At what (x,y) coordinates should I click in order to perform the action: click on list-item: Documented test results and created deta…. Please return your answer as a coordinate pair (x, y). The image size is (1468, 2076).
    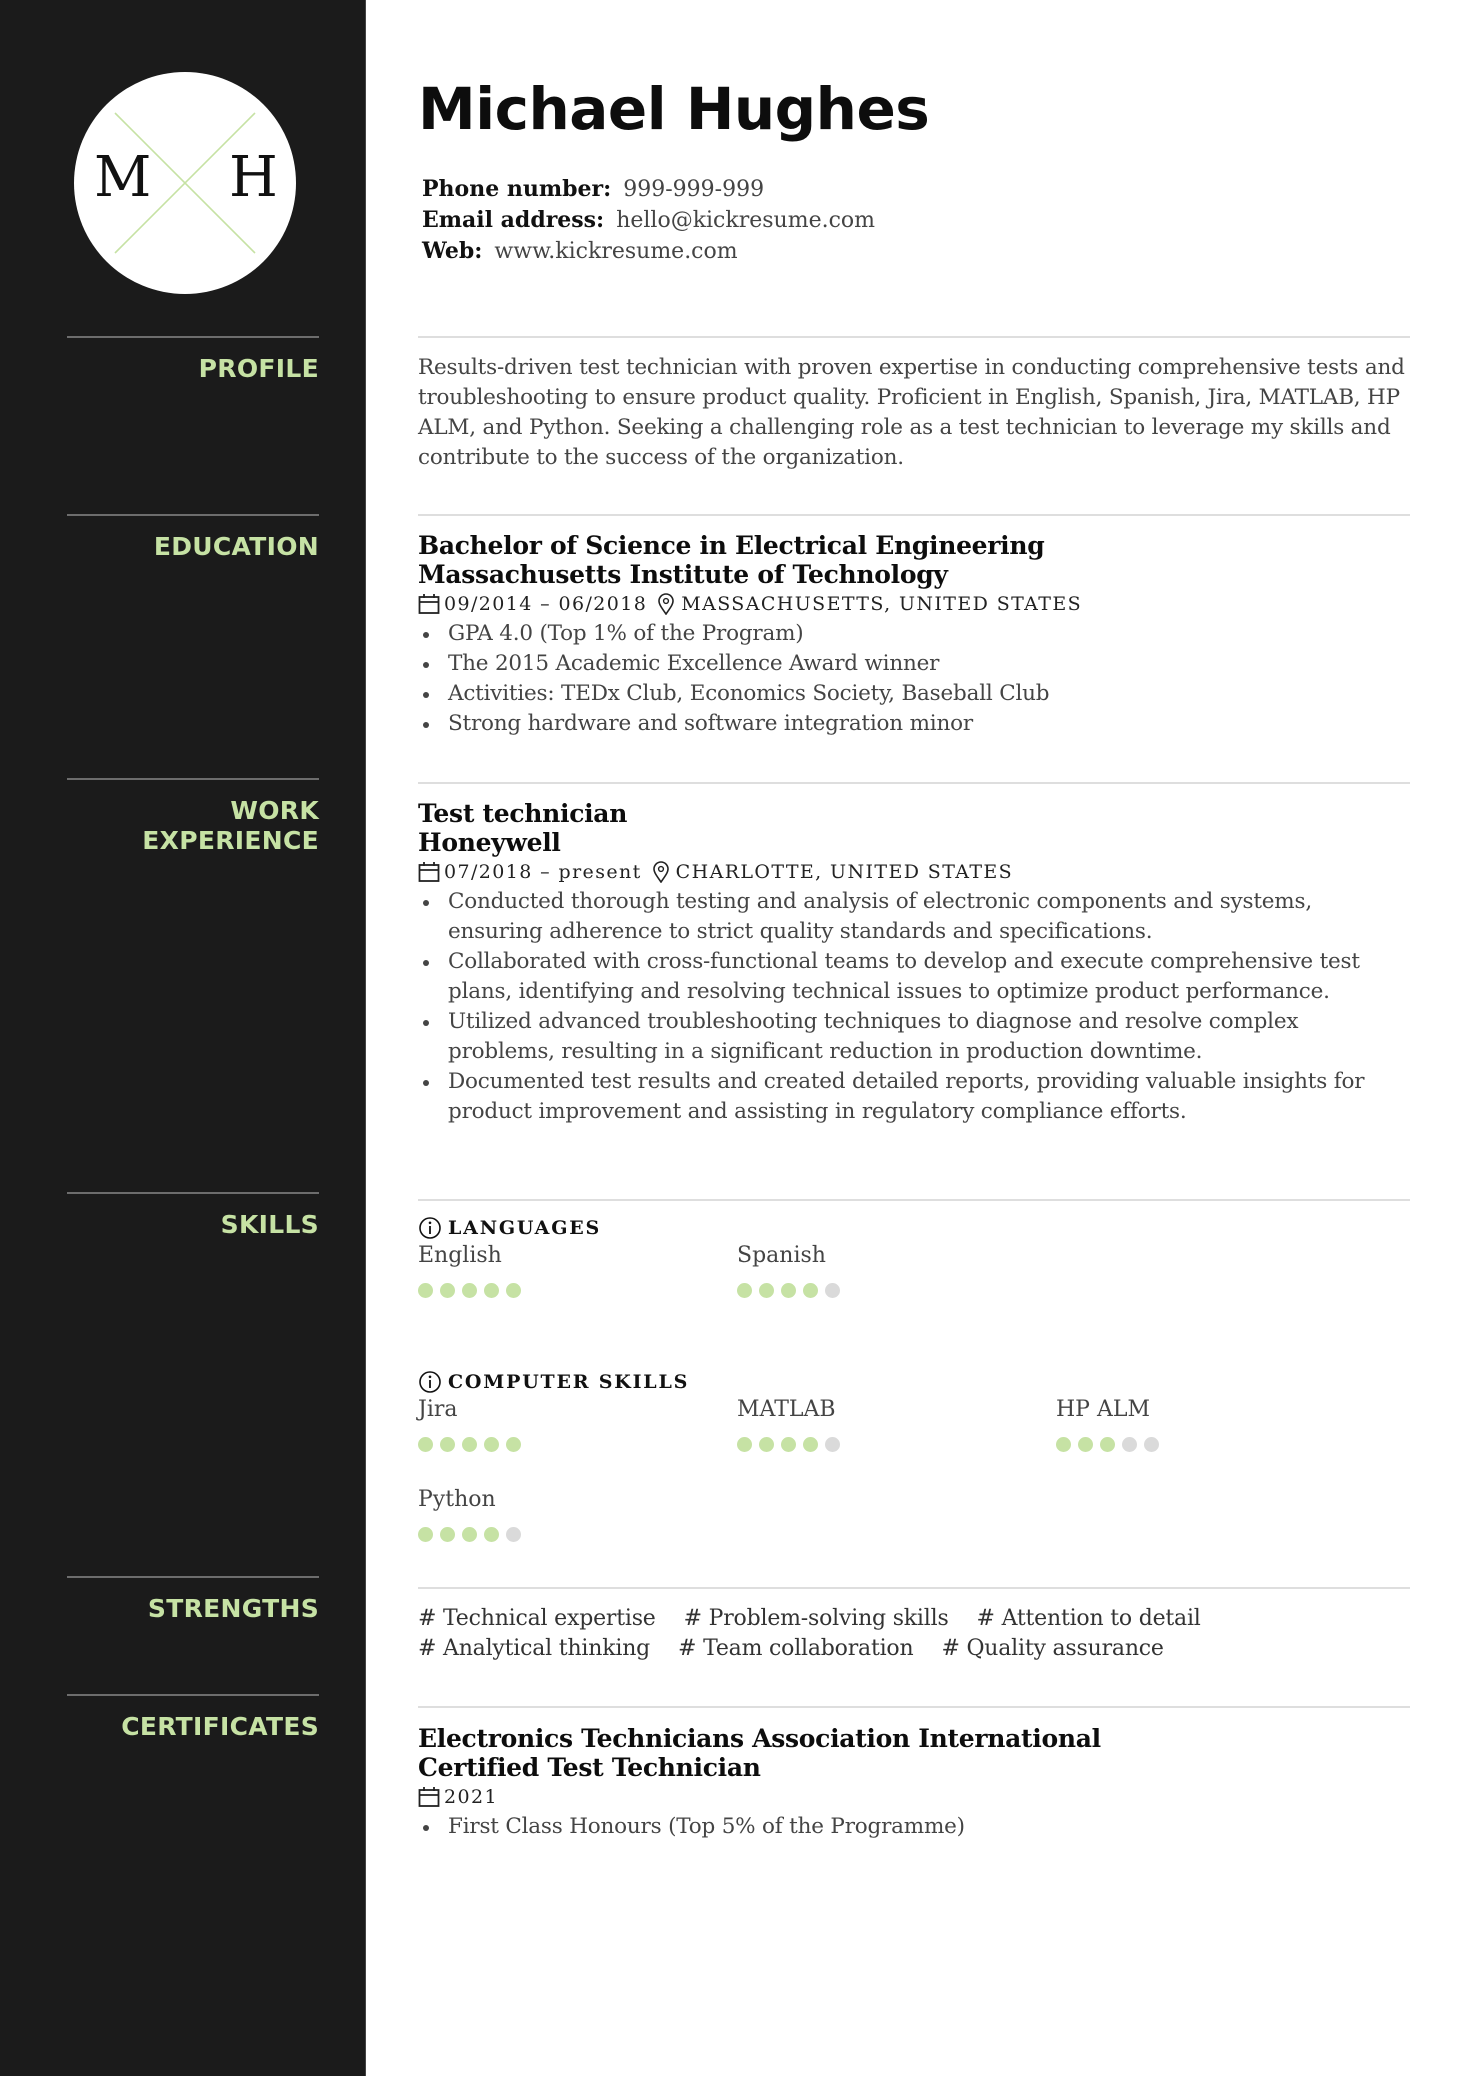
    Looking at the image, I should click on (913, 1097).